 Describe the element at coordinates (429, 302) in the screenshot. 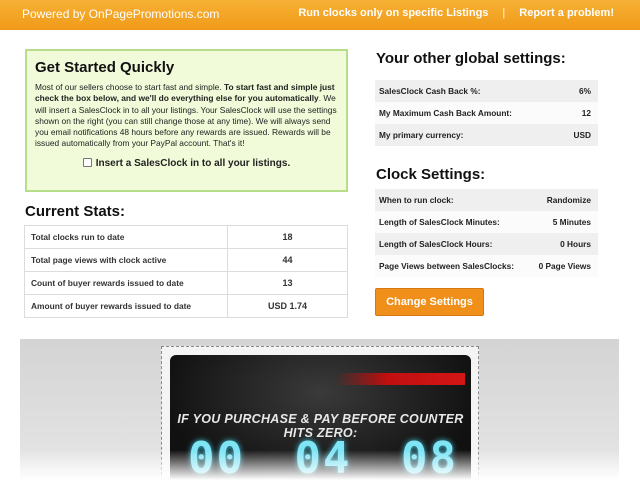

I see `change-settings-button: Change Settings` at that location.